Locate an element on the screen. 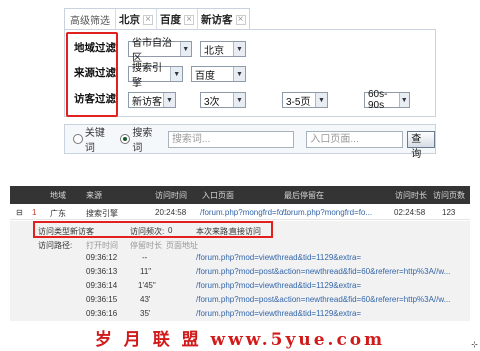 The height and width of the screenshot is (351, 480). visit-path-label: 访问路径: is located at coordinates (55, 245).